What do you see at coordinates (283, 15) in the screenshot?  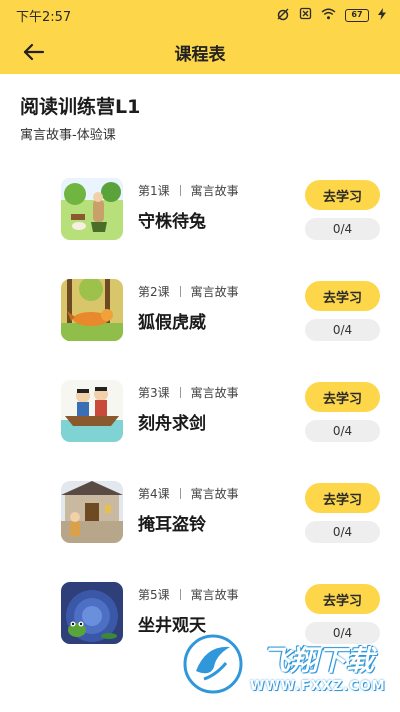 I see `alarm-icon` at bounding box center [283, 15].